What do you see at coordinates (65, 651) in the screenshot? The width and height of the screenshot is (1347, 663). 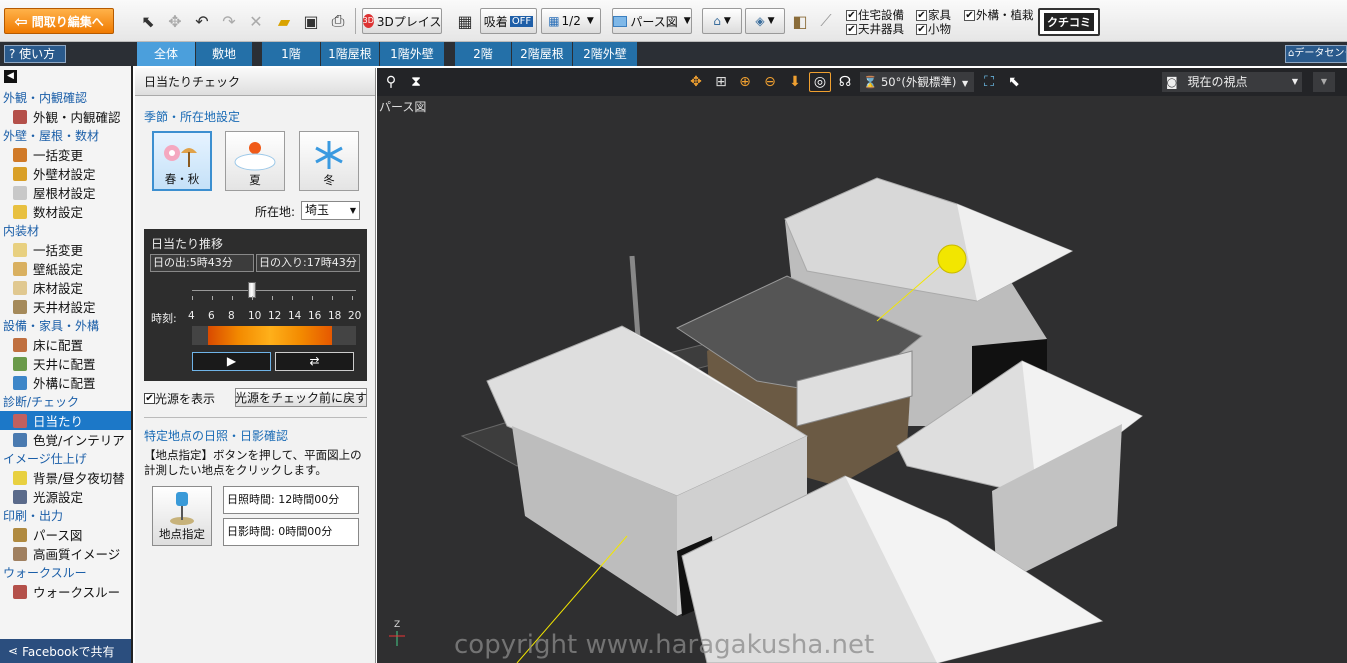 I see `facebook-share-button: ⋖ Facebookで共有` at bounding box center [65, 651].